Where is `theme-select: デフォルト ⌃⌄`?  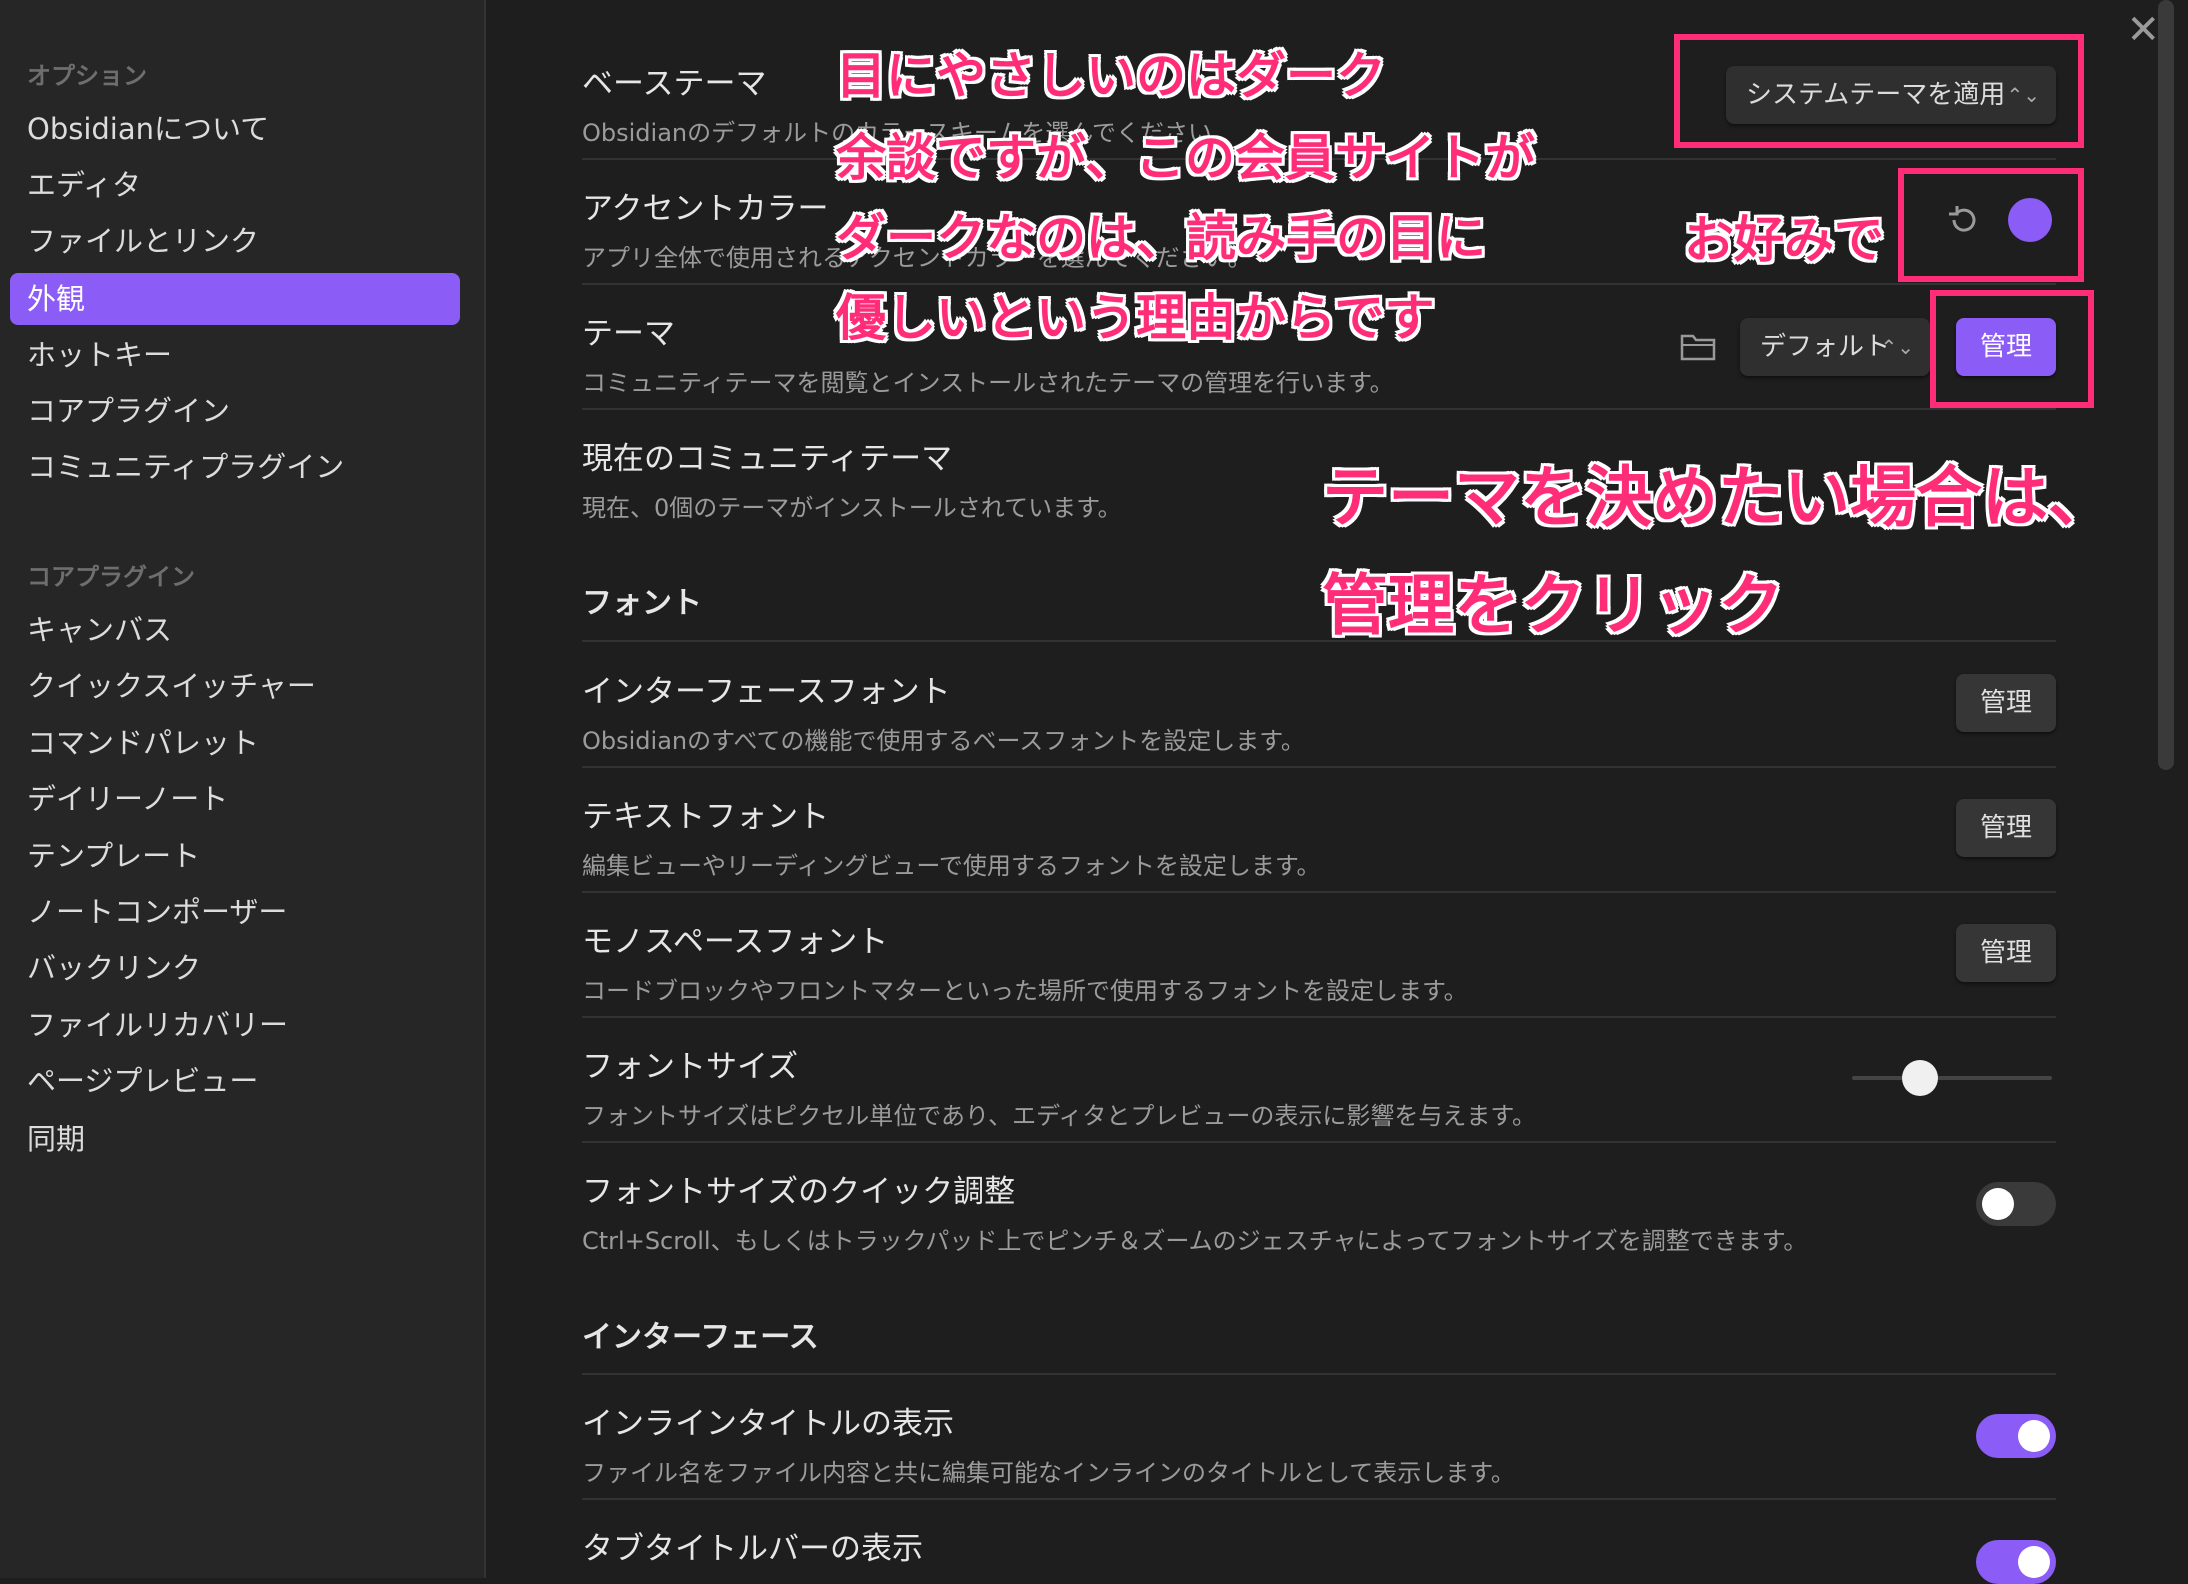
theme-select: デフォルト ⌃⌄ is located at coordinates (1835, 347).